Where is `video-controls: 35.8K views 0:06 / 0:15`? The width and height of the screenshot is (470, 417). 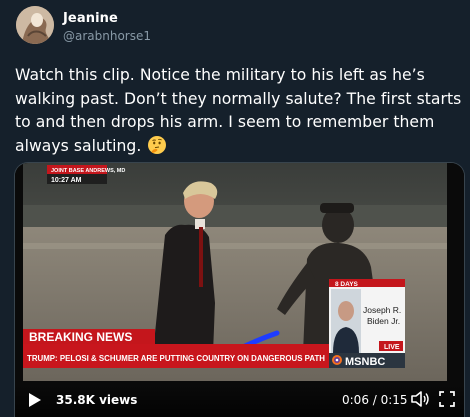 video-controls: 35.8K views 0:06 / 0:15 is located at coordinates (239, 401).